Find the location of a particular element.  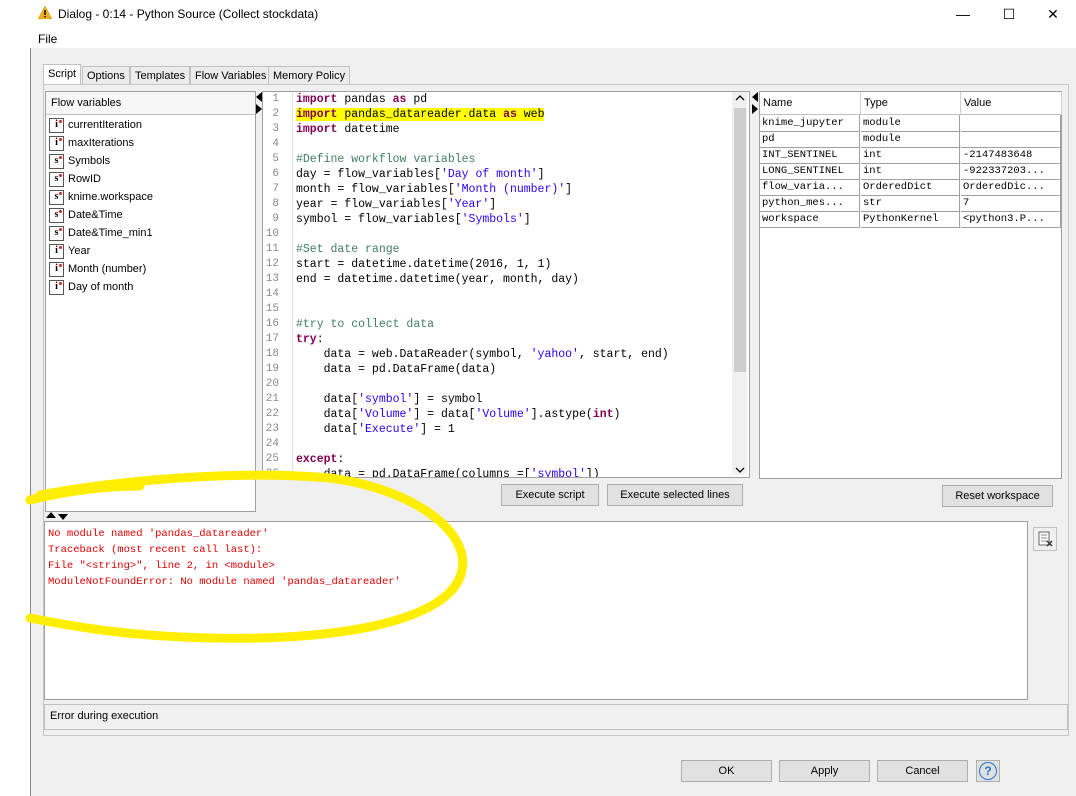

flow-variable-item: s knime.workspace is located at coordinates (149, 197).